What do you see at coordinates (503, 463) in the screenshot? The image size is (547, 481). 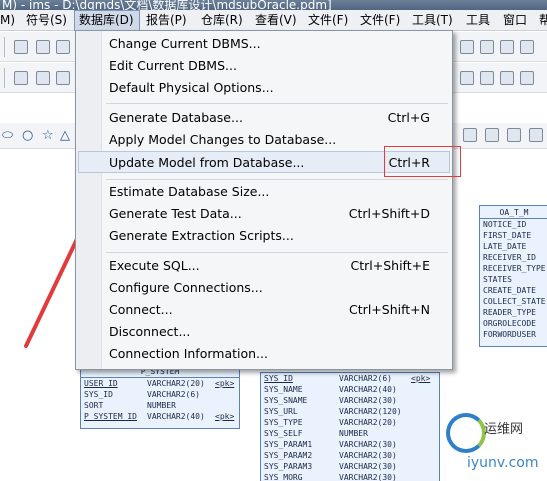 I see `watermark-line2: iyunv.com` at bounding box center [503, 463].